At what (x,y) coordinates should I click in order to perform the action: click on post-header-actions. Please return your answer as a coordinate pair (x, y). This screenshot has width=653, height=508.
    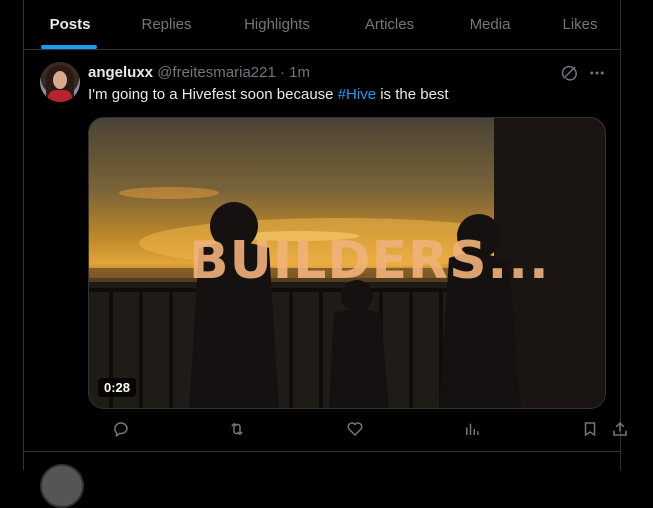
    Looking at the image, I should click on (583, 75).